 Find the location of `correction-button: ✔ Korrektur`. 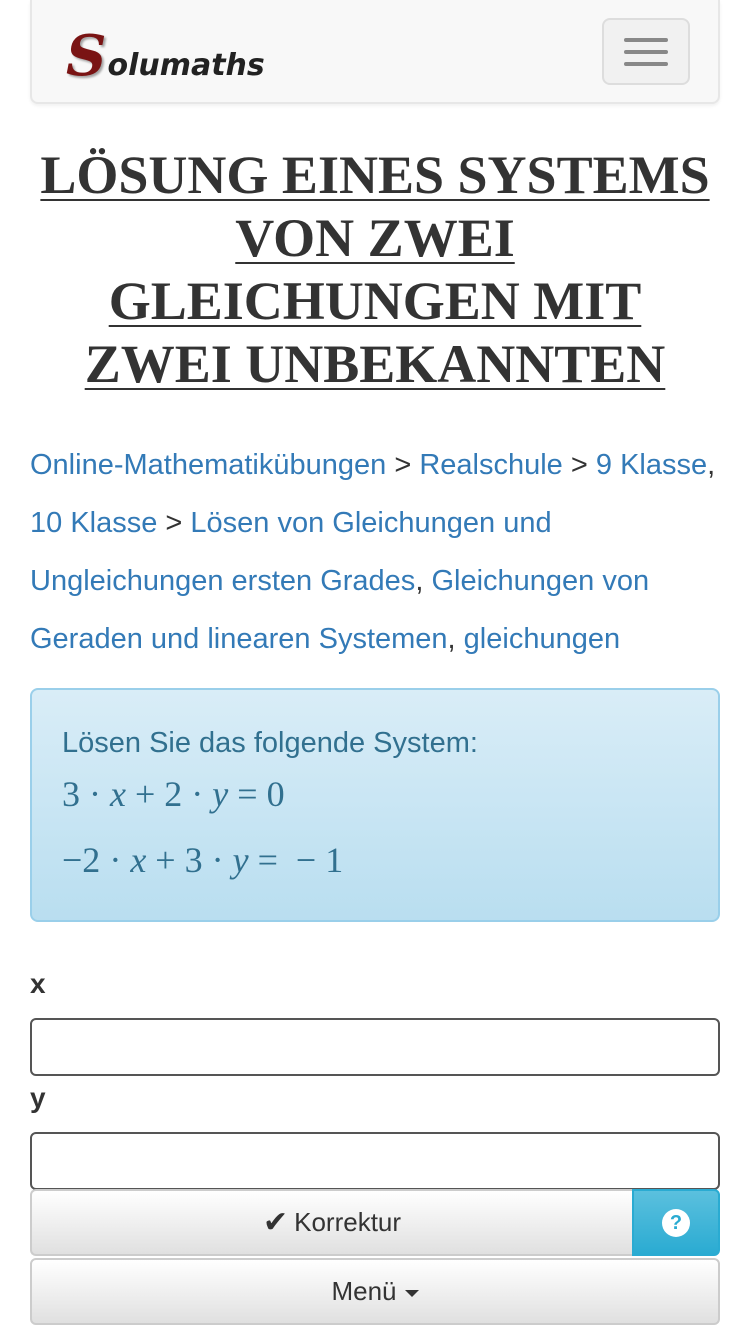

correction-button: ✔ Korrektur is located at coordinates (331, 1222).